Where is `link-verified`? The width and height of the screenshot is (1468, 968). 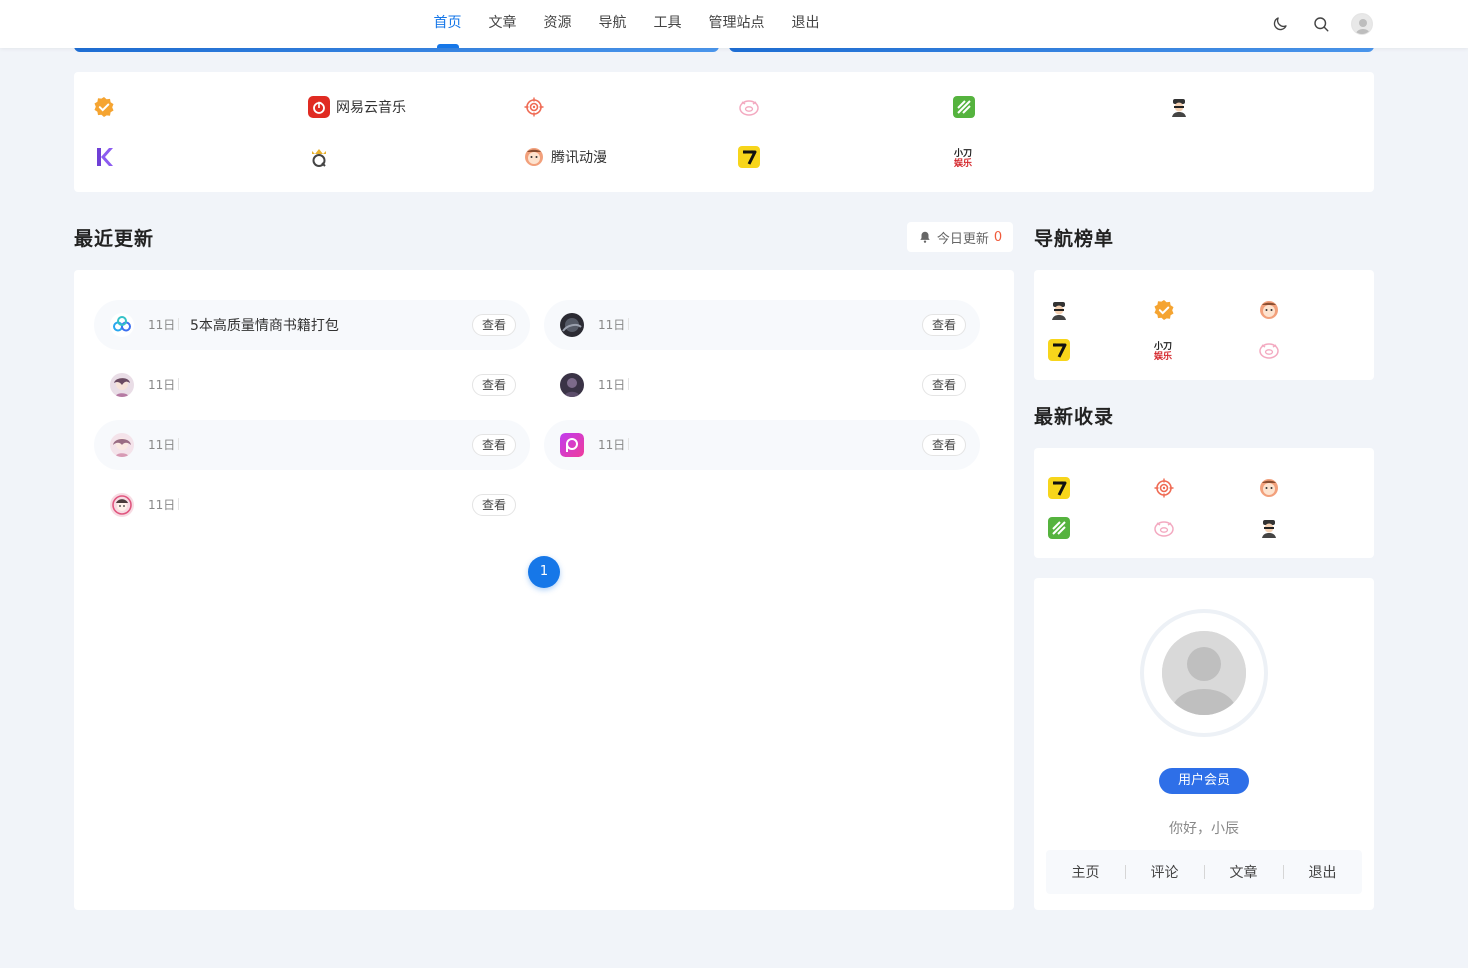 link-verified is located at coordinates (104, 107).